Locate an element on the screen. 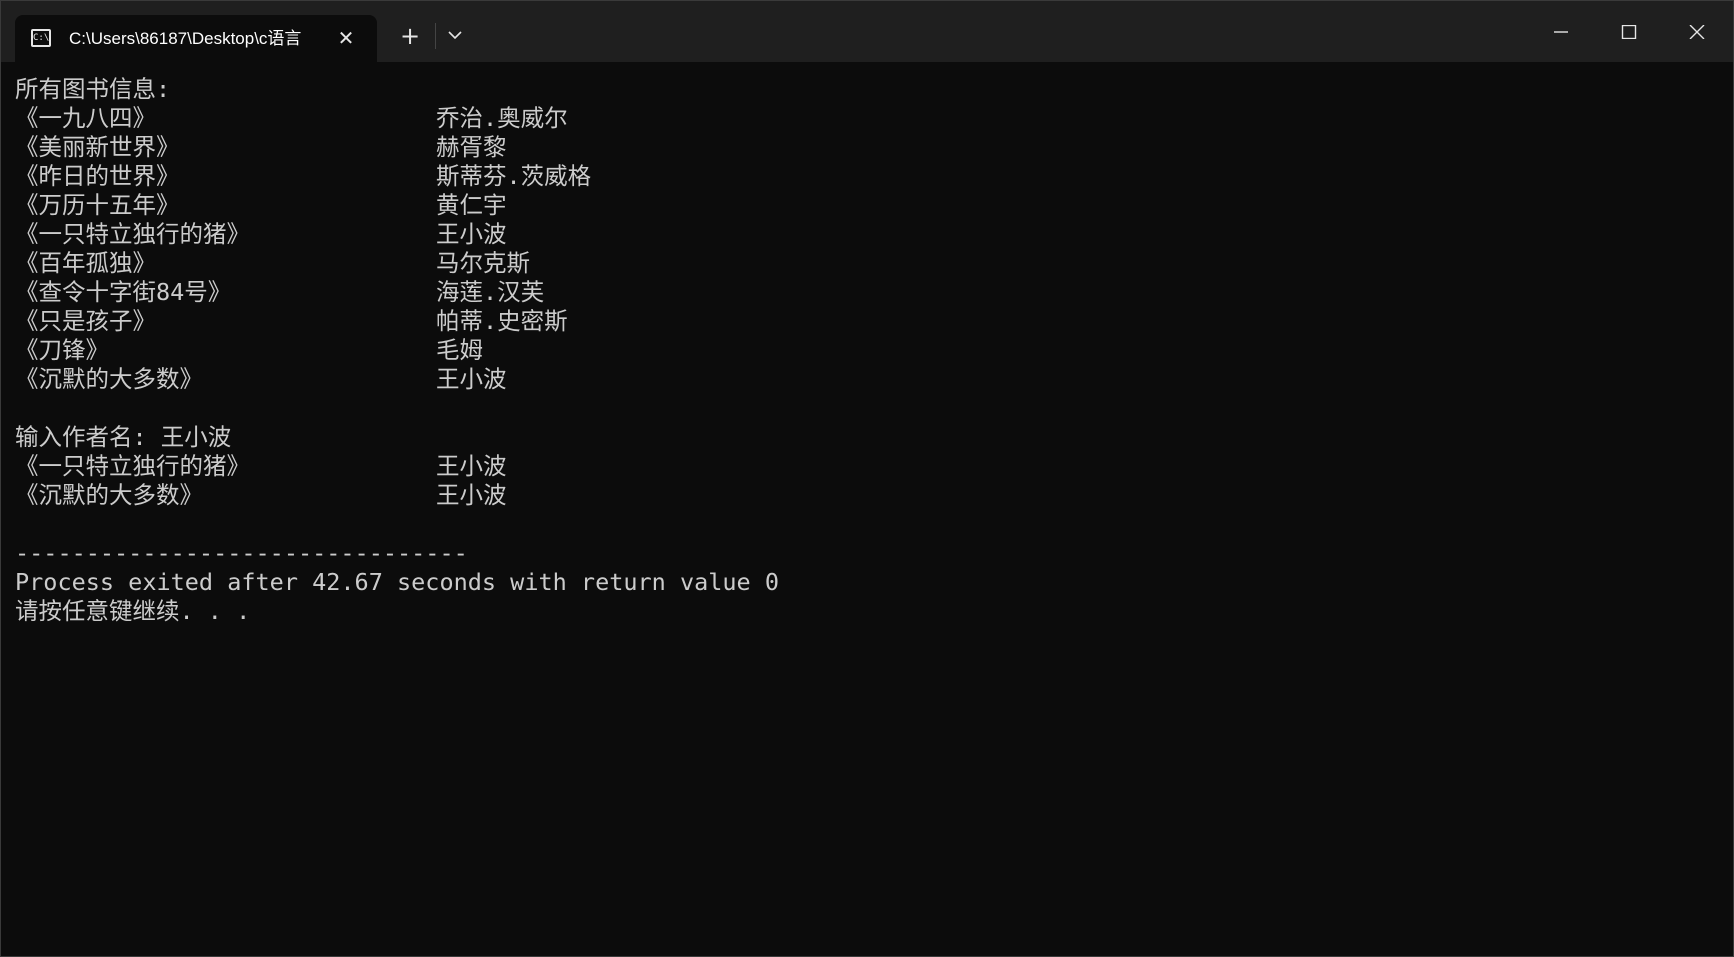 This screenshot has height=957, width=1734. book-author: 帕蒂.史密斯 is located at coordinates (502, 321).